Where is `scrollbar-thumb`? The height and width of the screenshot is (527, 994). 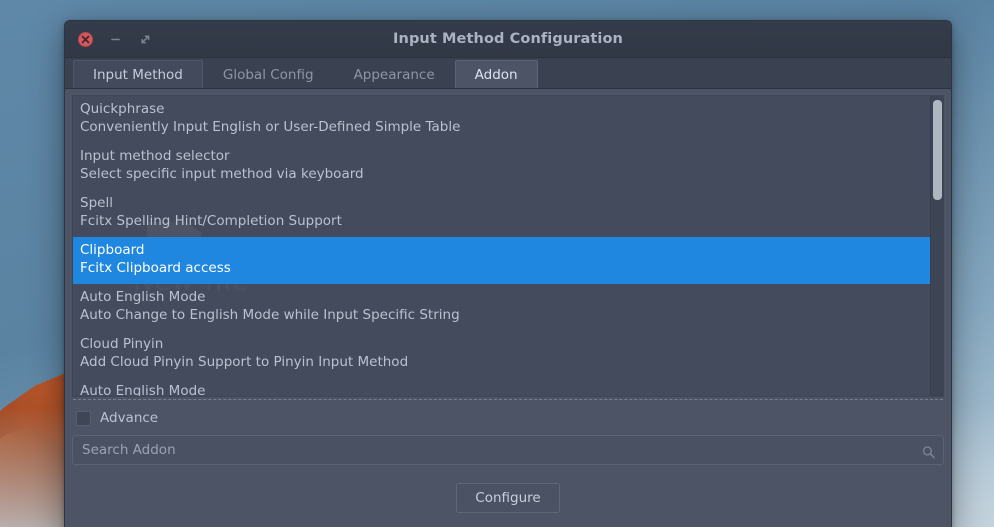 scrollbar-thumb is located at coordinates (937, 150).